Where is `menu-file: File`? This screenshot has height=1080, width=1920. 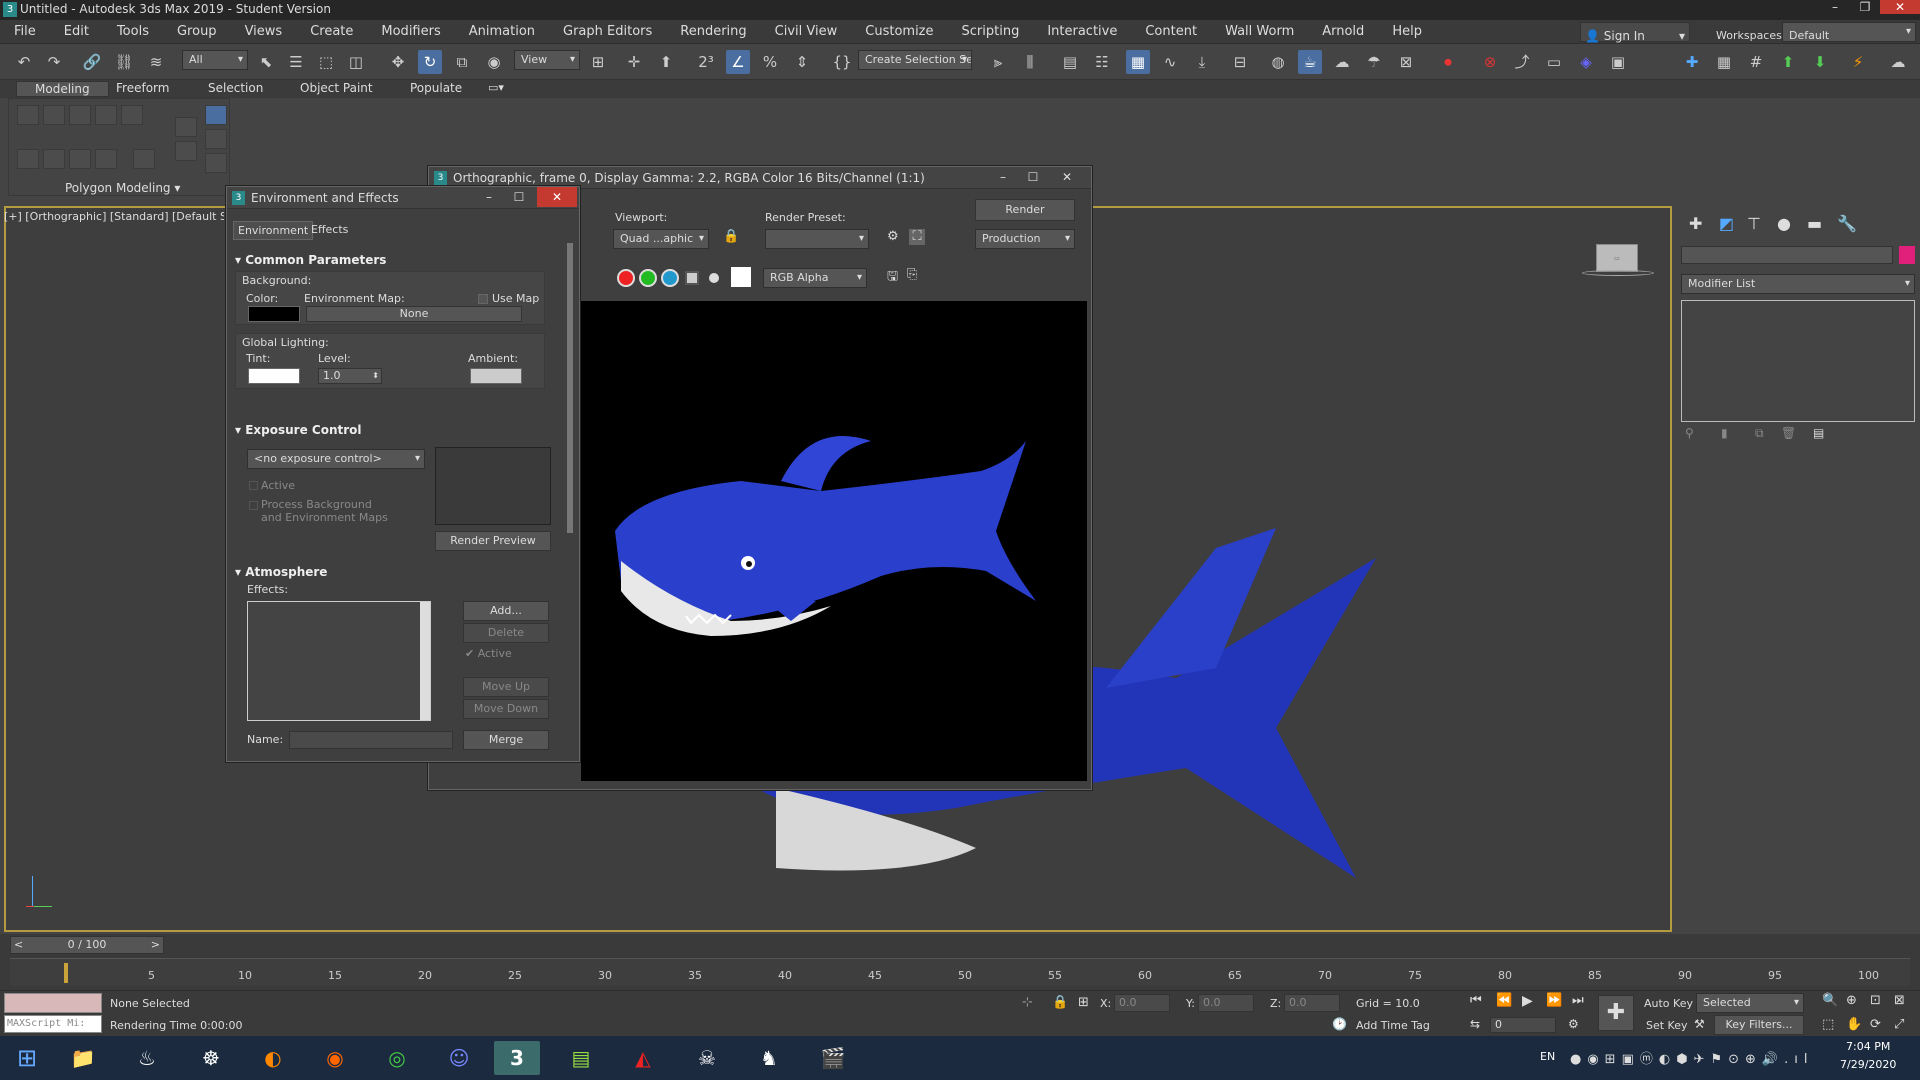 menu-file: File is located at coordinates (25, 31).